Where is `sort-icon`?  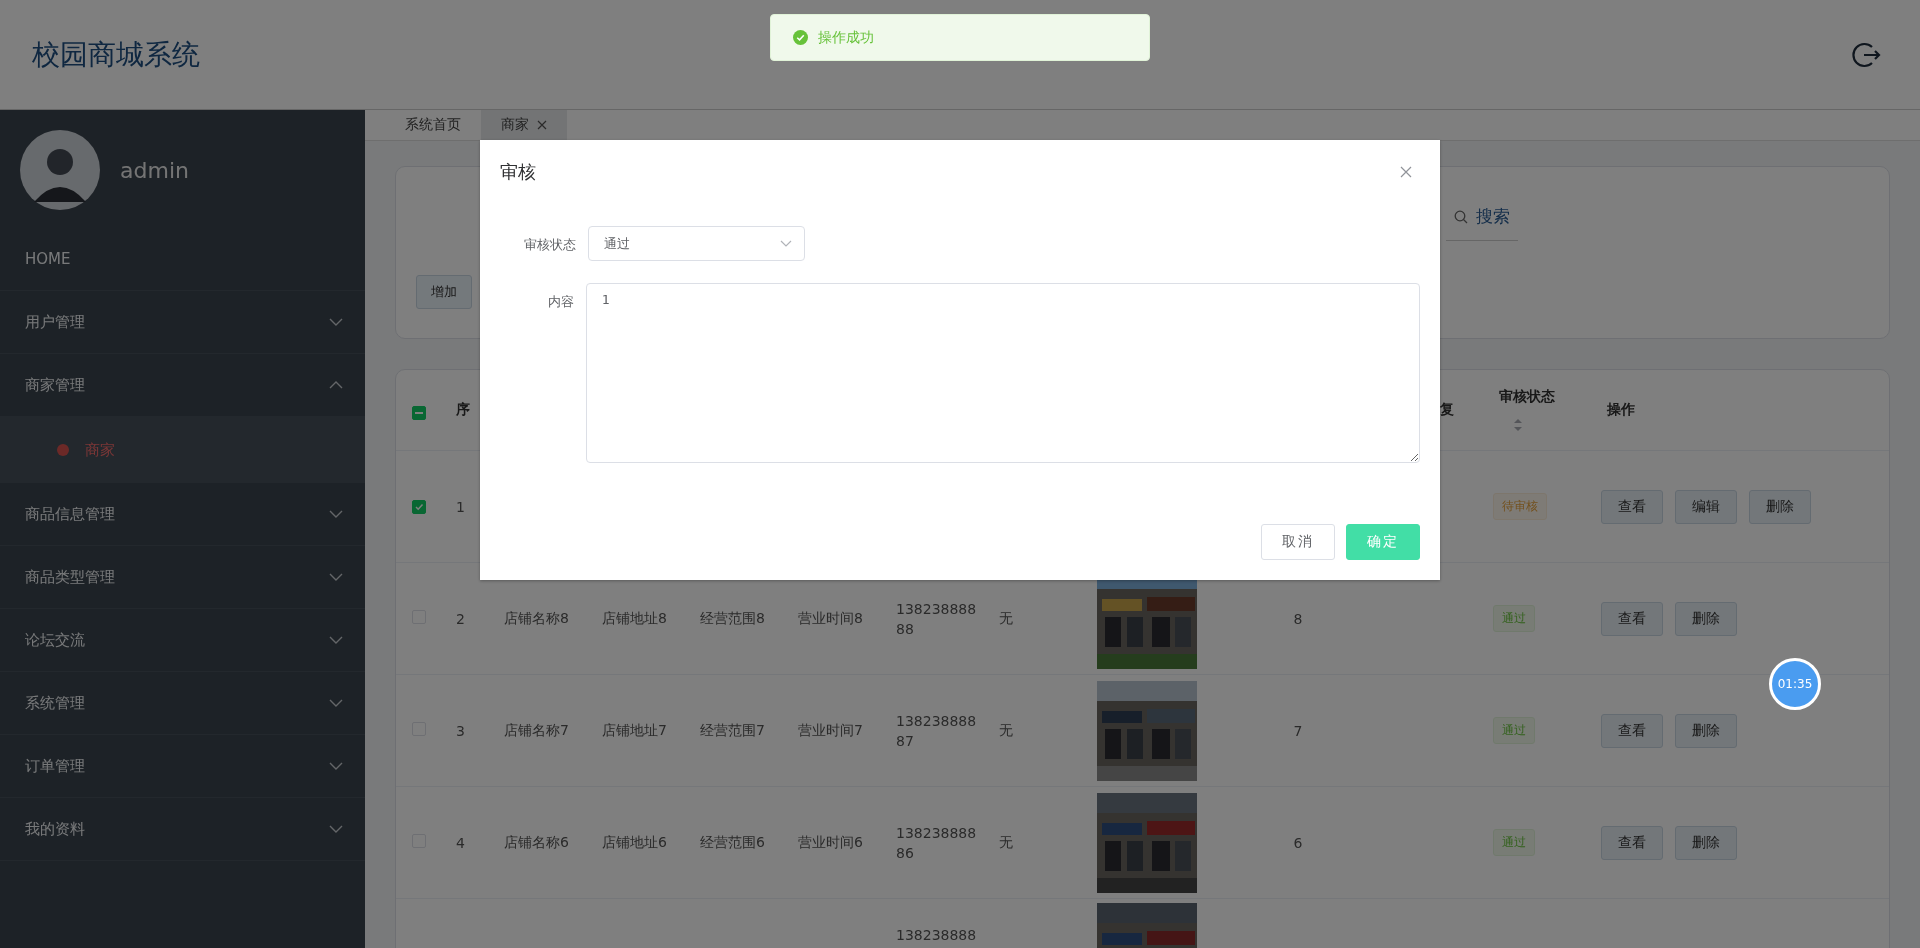
sort-icon is located at coordinates (1518, 425).